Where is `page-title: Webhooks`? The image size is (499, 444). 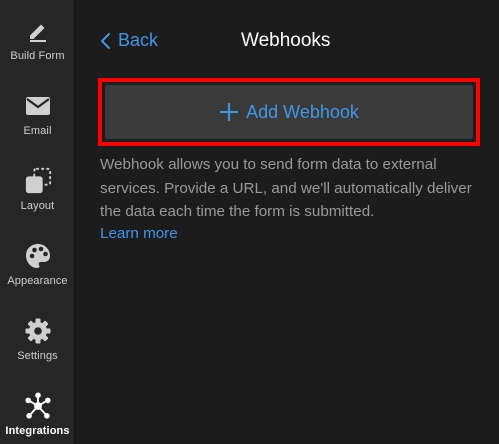 page-title: Webhooks is located at coordinates (286, 40).